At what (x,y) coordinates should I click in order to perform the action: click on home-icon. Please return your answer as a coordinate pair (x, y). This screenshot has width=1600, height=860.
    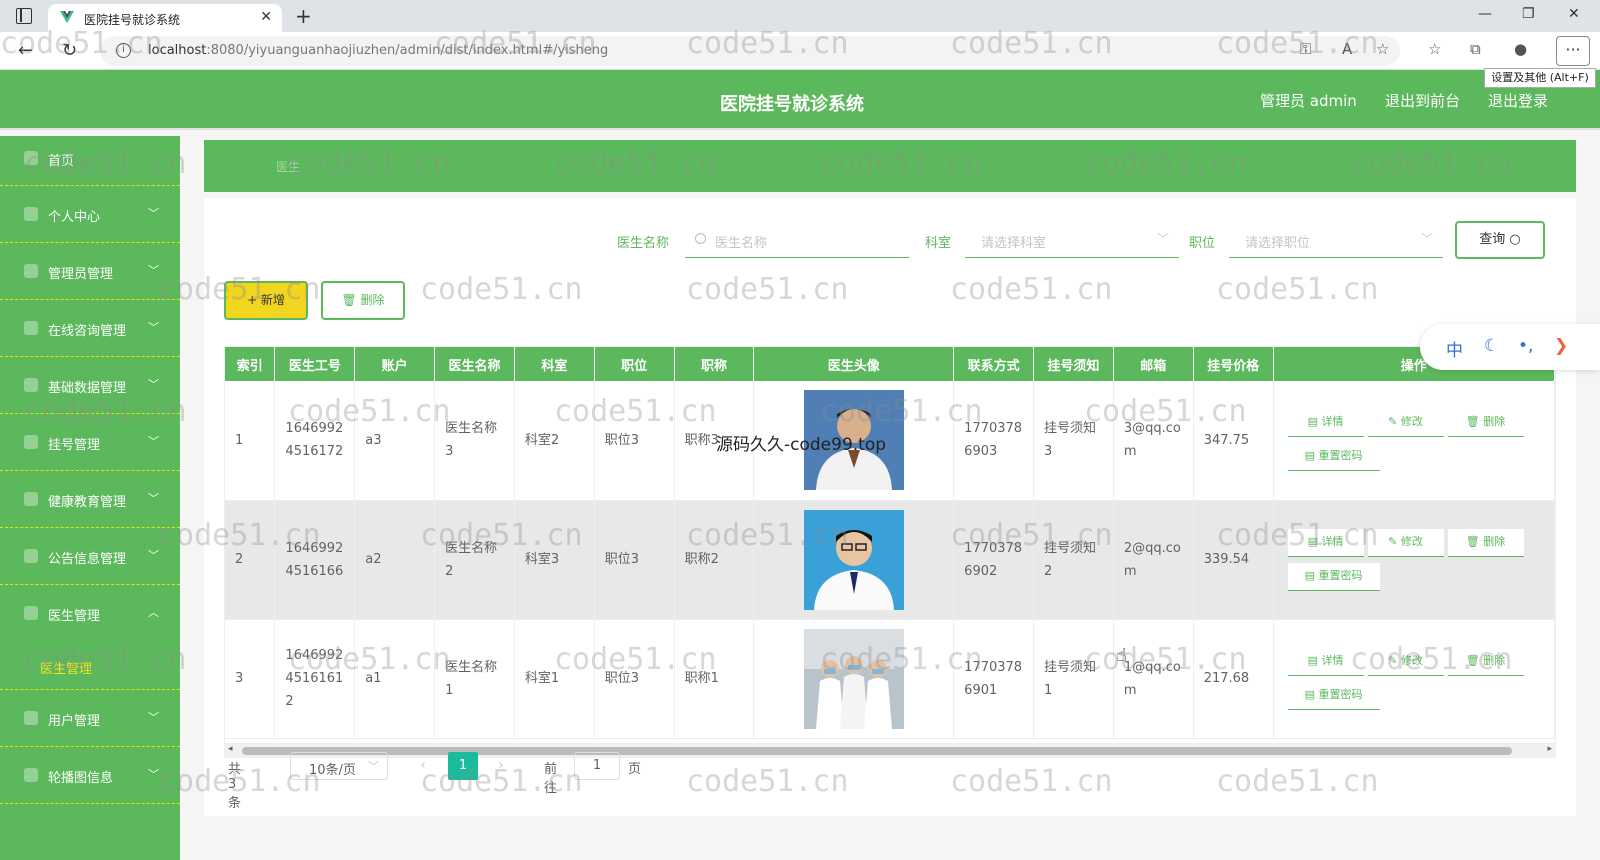
    Looking at the image, I should click on (31, 158).